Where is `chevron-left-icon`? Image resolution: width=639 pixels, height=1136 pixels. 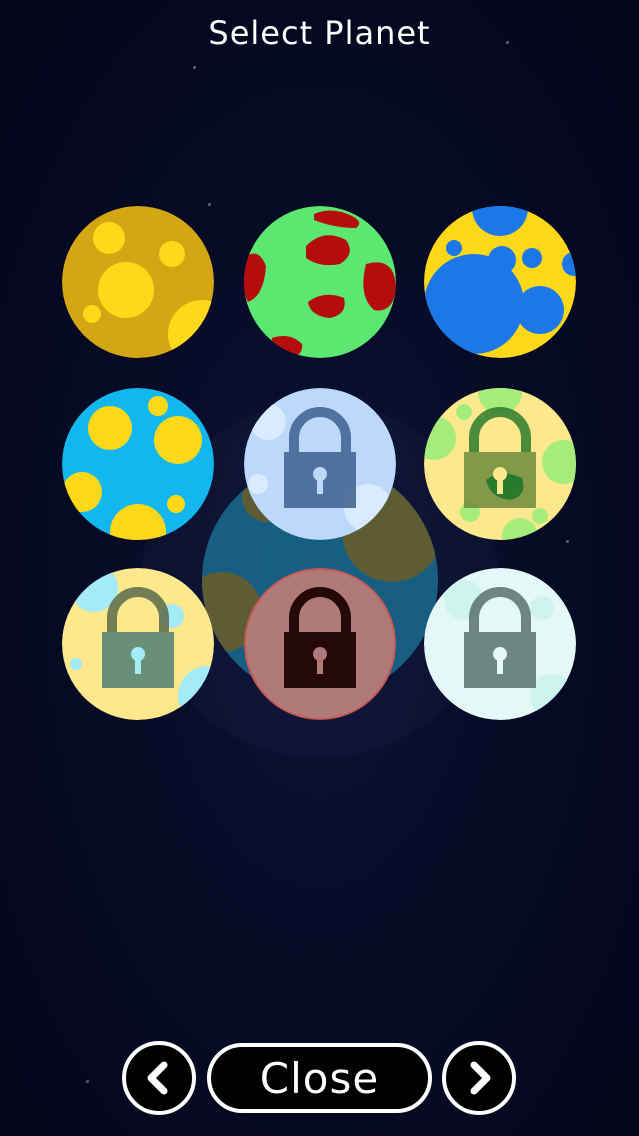 chevron-left-icon is located at coordinates (157, 1078).